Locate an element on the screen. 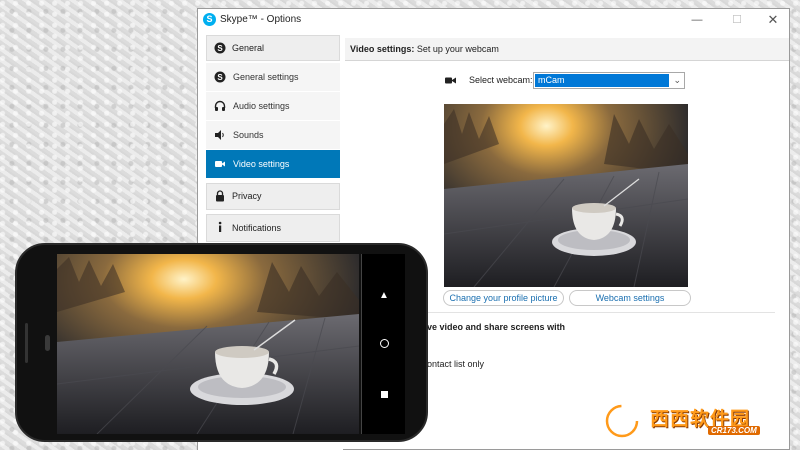 This screenshot has width=800, height=450. watermark-subtext: CR173.COM is located at coordinates (734, 430).